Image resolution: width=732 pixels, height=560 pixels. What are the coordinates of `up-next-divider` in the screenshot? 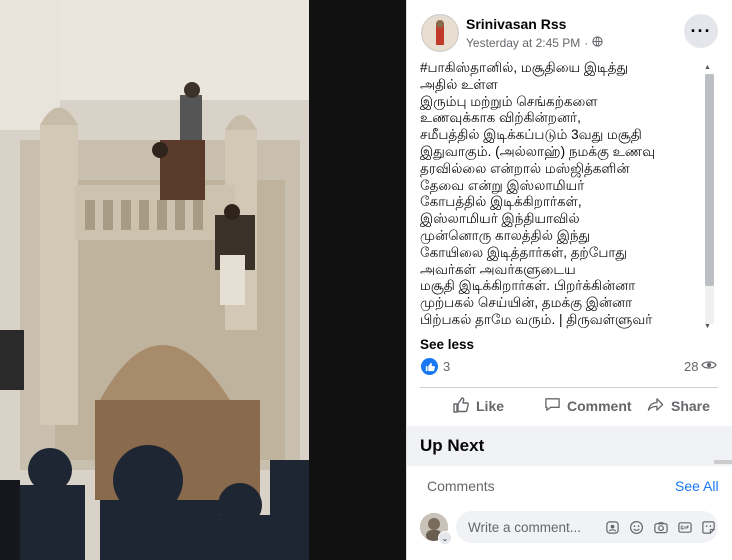 It's located at (723, 462).